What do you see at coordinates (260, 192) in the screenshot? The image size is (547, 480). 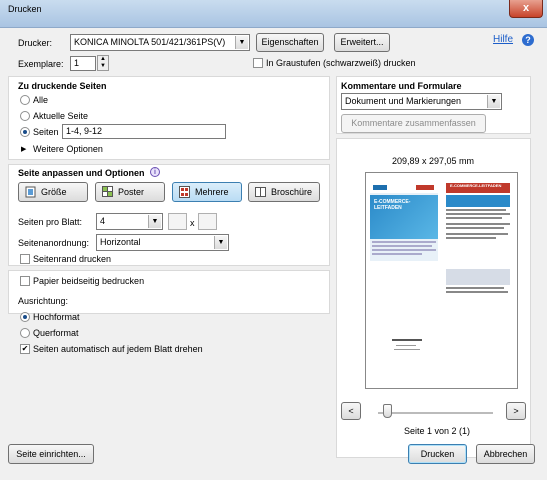 I see `booklet-icon` at bounding box center [260, 192].